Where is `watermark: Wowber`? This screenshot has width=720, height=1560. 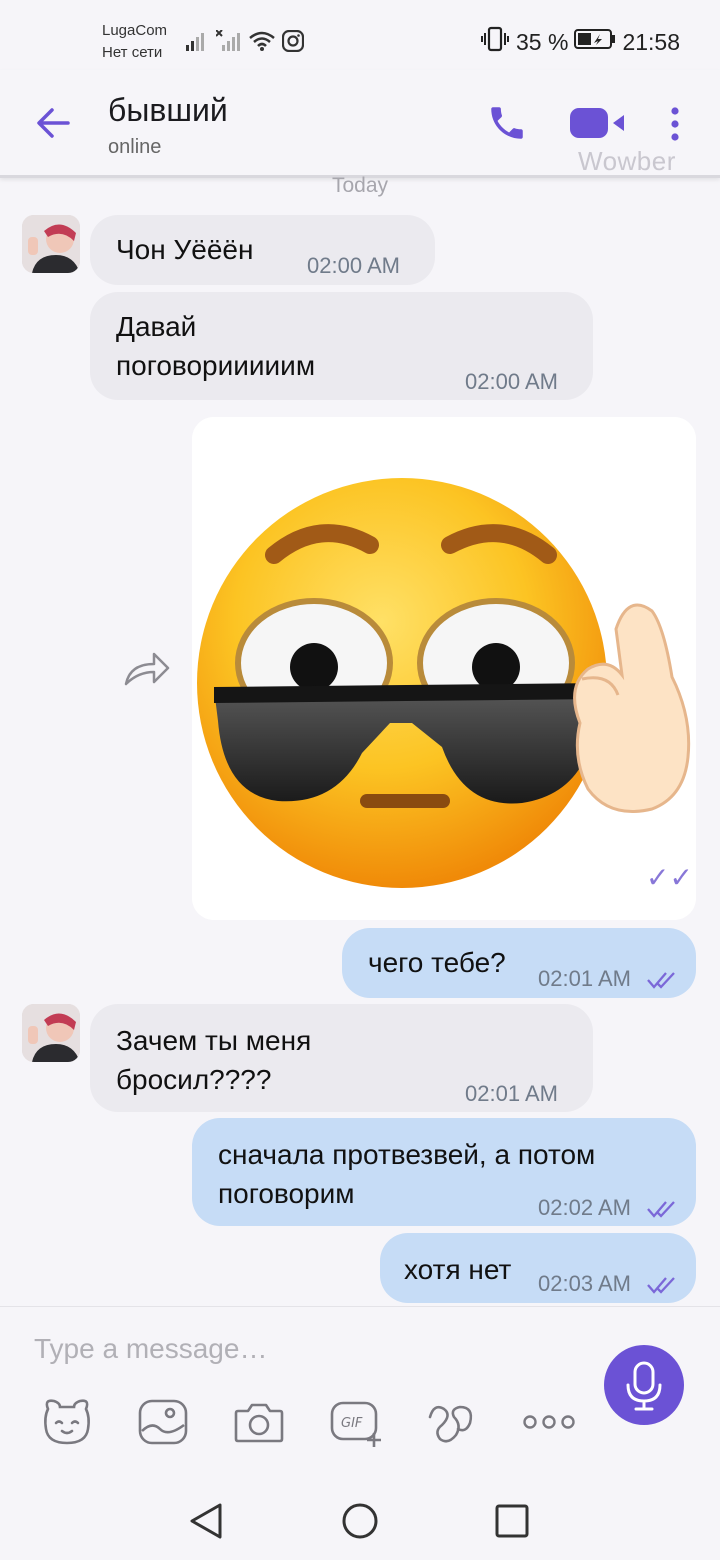
watermark: Wowber is located at coordinates (627, 161).